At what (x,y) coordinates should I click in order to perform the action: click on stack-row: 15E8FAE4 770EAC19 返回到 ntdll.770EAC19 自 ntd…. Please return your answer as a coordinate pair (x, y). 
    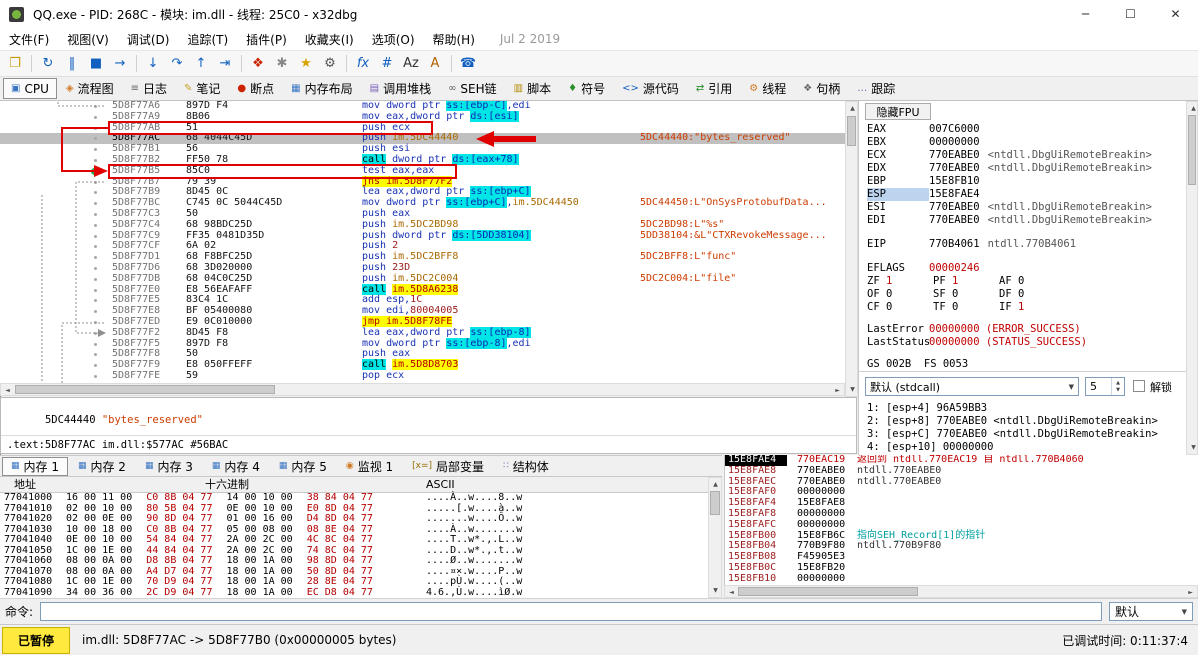
    Looking at the image, I should click on (961, 460).